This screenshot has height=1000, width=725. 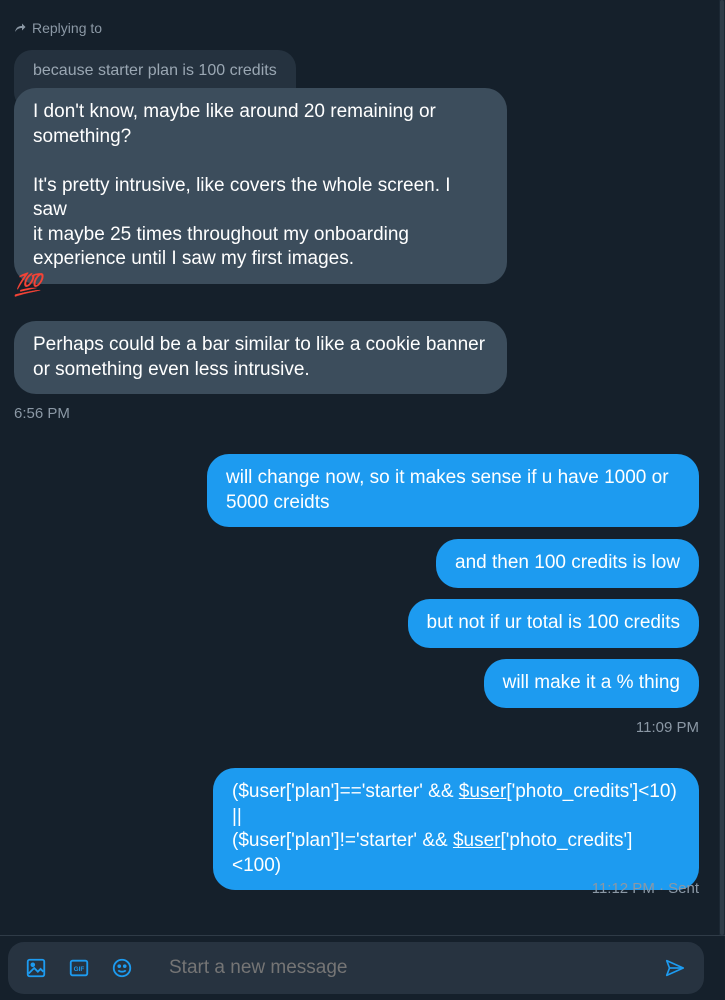 I want to click on emoji-icon, so click(x=122, y=968).